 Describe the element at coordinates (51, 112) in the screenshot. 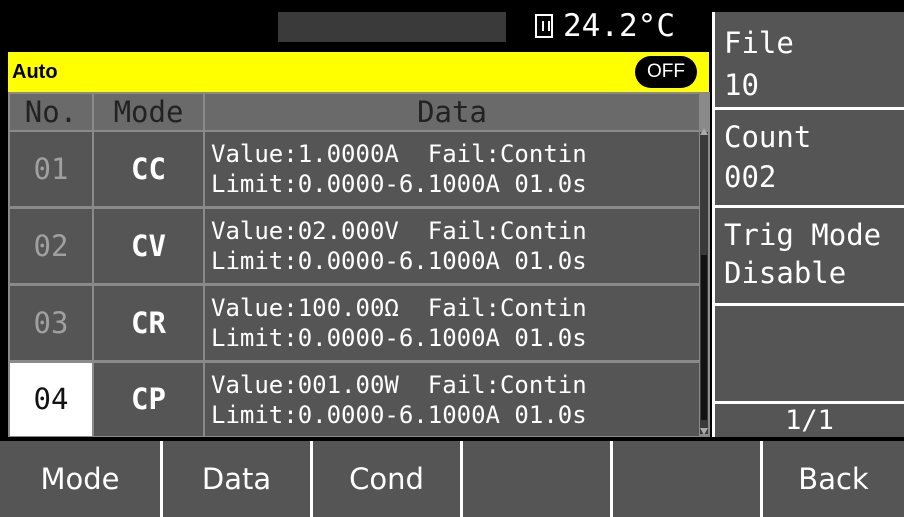

I see `column-header-no: No.` at that location.